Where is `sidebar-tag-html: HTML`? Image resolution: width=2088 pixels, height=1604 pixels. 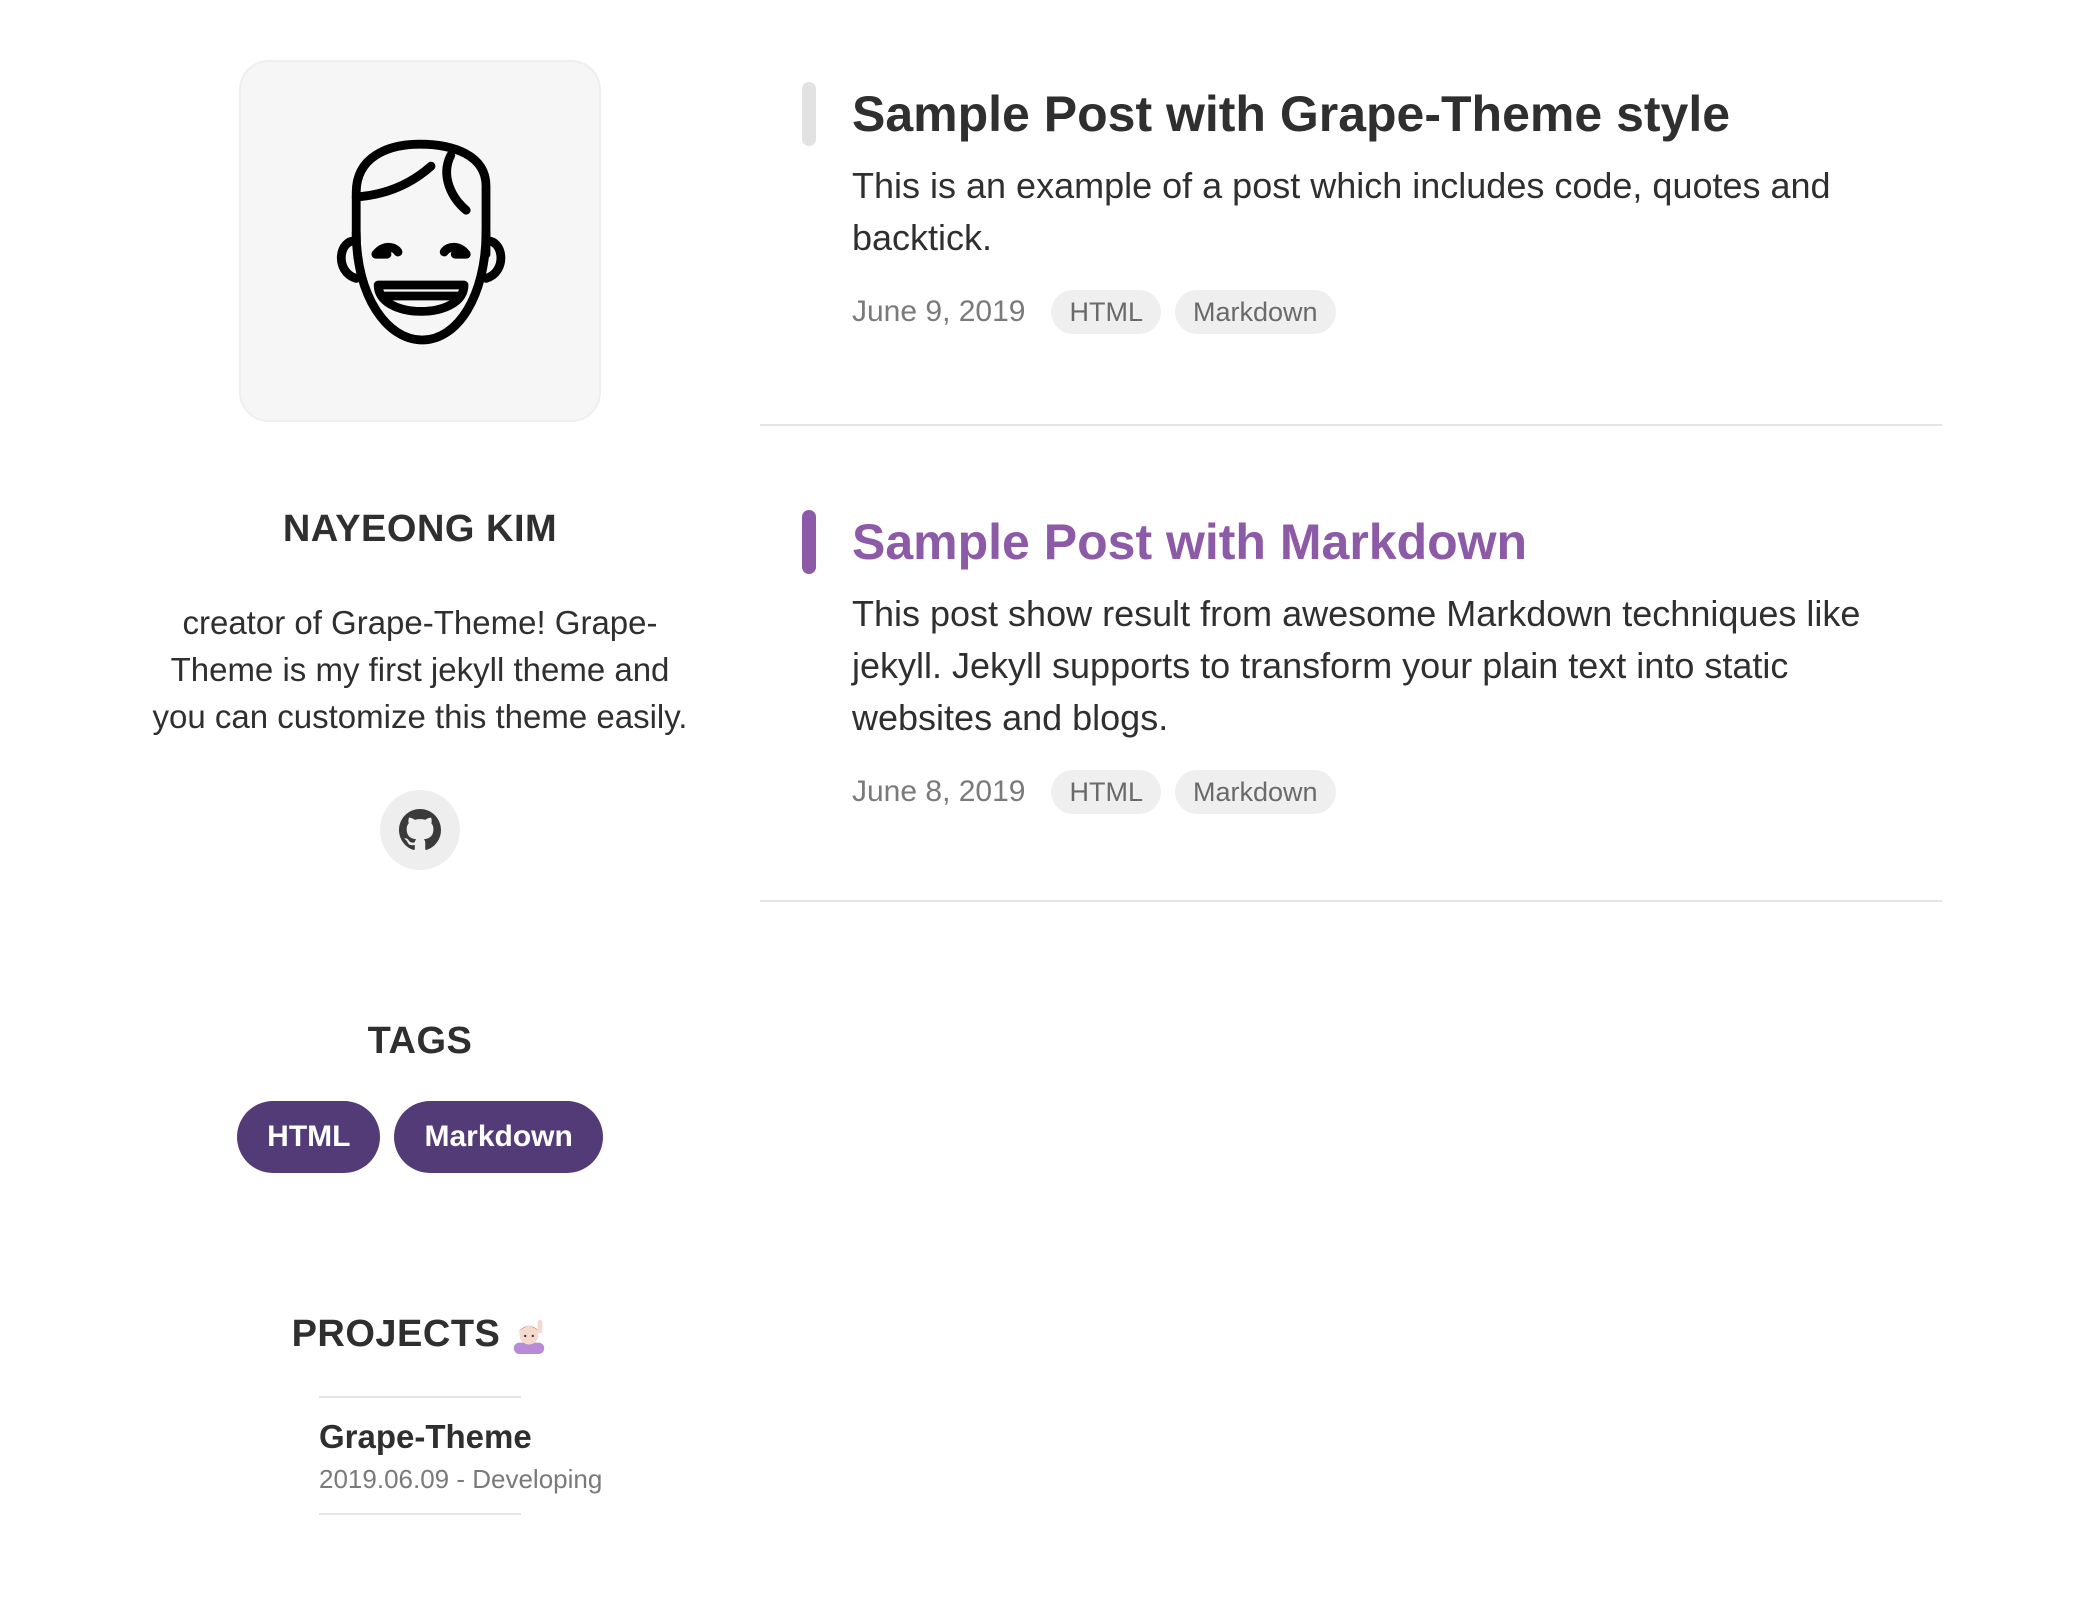
sidebar-tag-html: HTML is located at coordinates (309, 1137).